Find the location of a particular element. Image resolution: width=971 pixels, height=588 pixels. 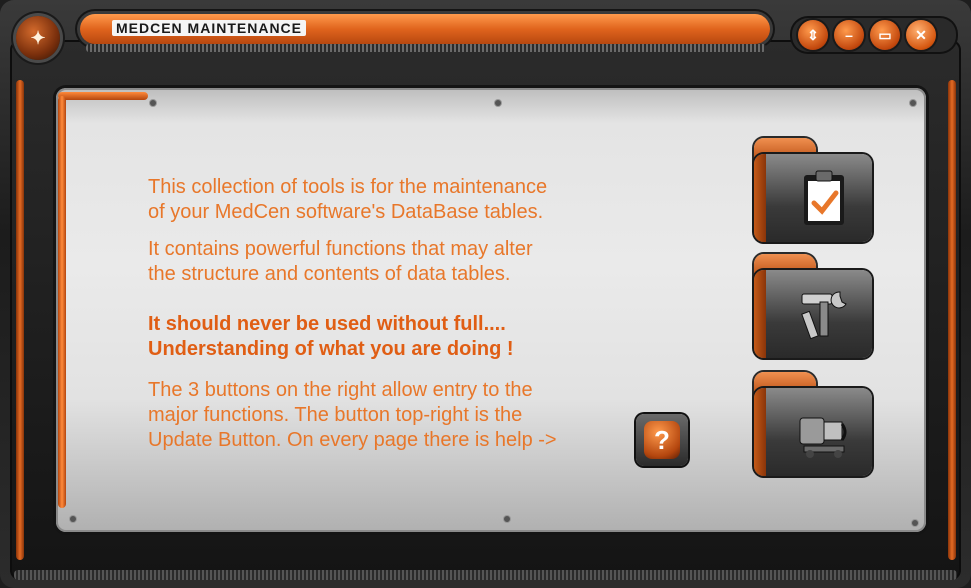

help-window-button: ⇕ is located at coordinates (813, 35).